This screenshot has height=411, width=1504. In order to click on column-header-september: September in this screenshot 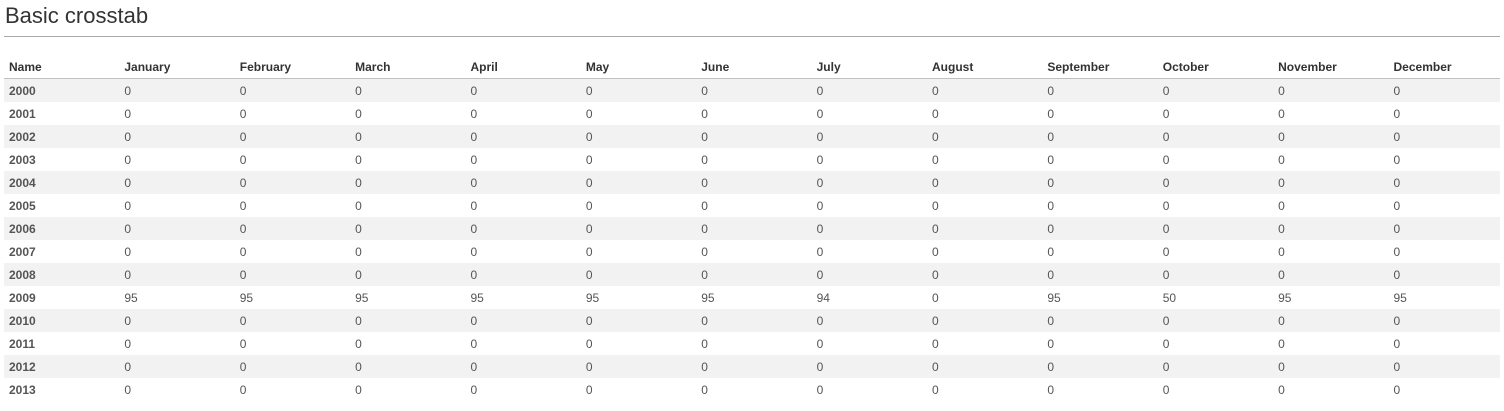, I will do `click(1100, 67)`.